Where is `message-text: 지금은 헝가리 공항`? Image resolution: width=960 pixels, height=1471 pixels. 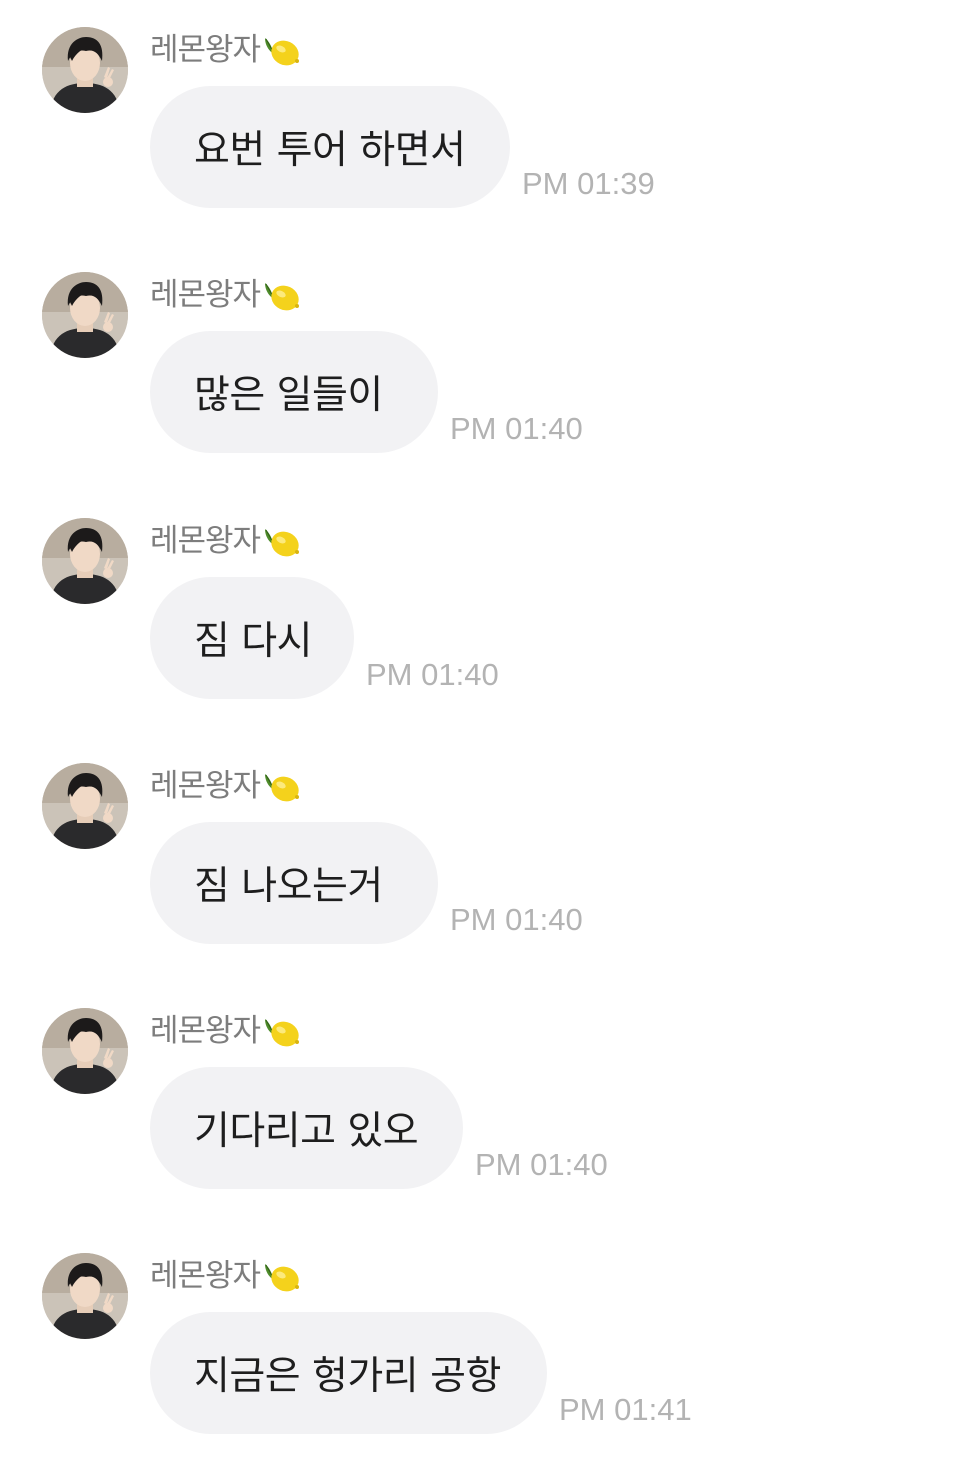
message-text: 지금은 헝가리 공항 is located at coordinates (347, 1376).